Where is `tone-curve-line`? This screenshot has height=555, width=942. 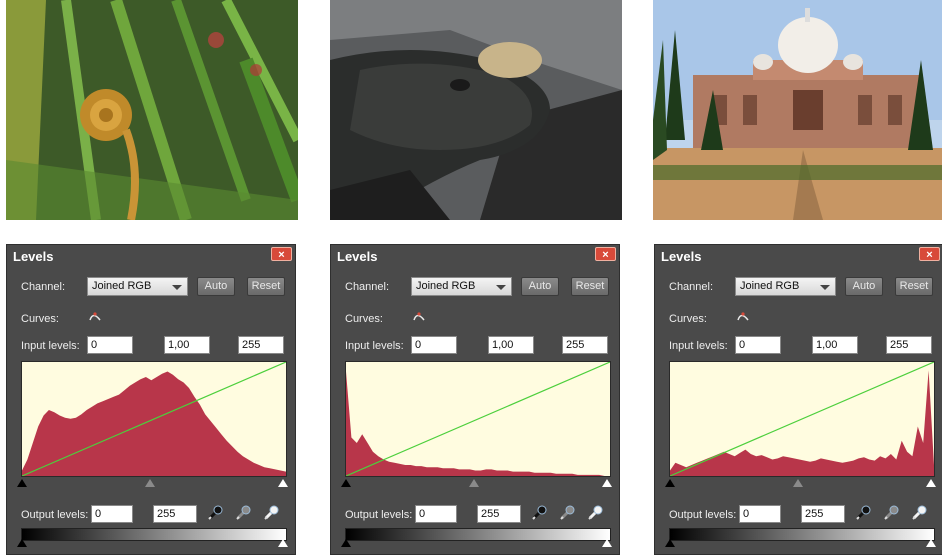
tone-curve-line is located at coordinates (478, 419).